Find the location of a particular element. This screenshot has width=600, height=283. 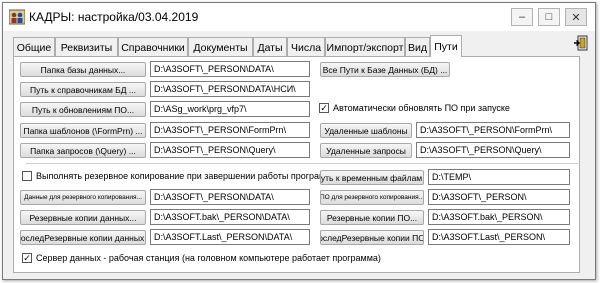

section-divider is located at coordinates (302, 163).